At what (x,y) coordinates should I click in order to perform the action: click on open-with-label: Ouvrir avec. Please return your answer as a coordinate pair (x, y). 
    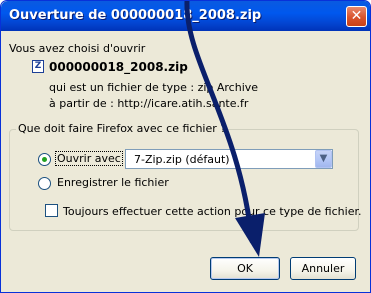
    Looking at the image, I should click on (89, 158).